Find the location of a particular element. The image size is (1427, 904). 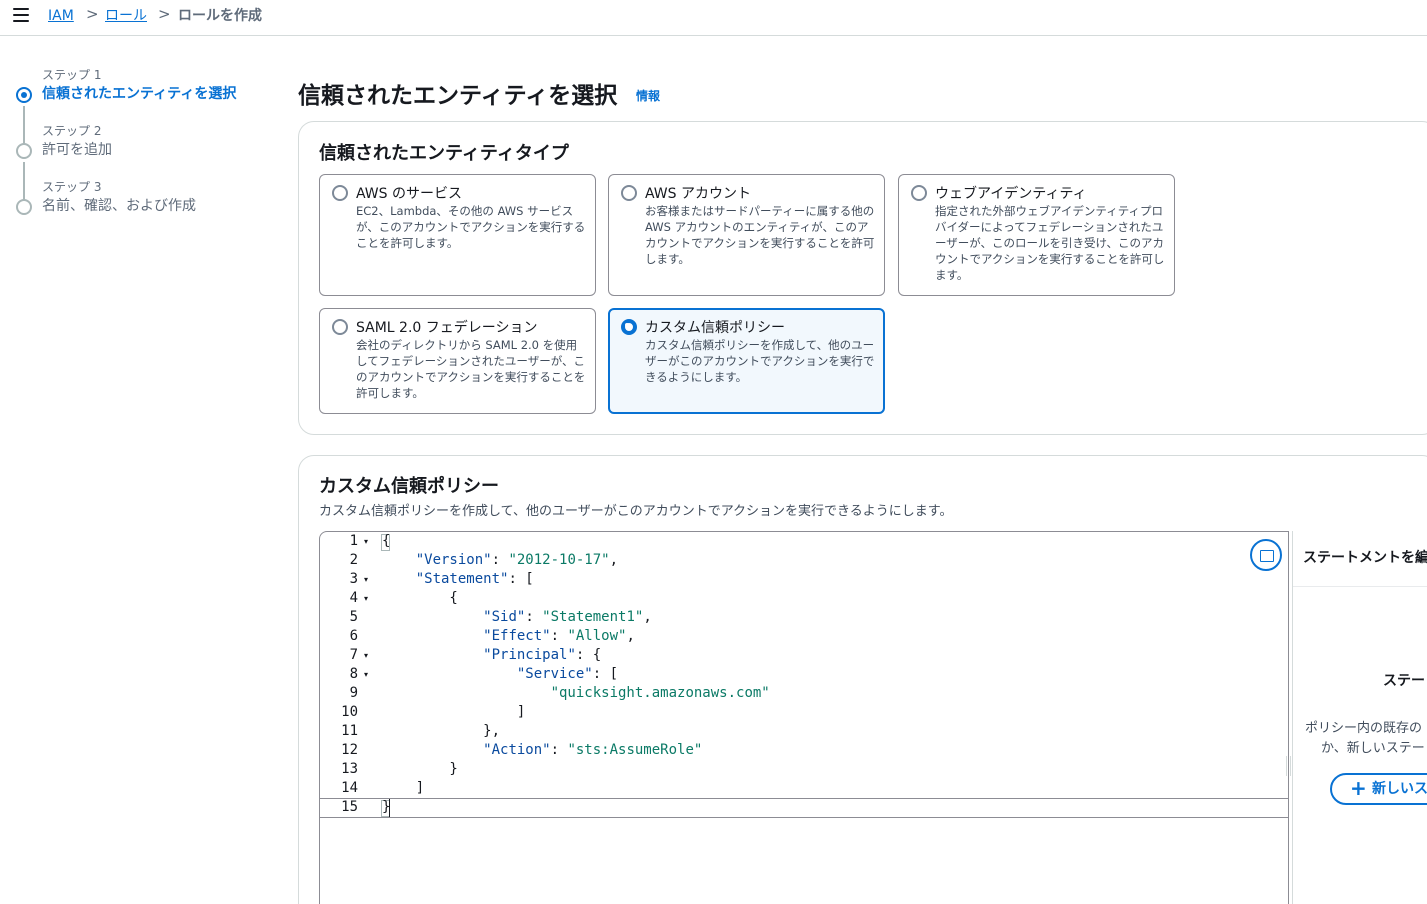

breadcrumb-roles: ロール is located at coordinates (126, 16).